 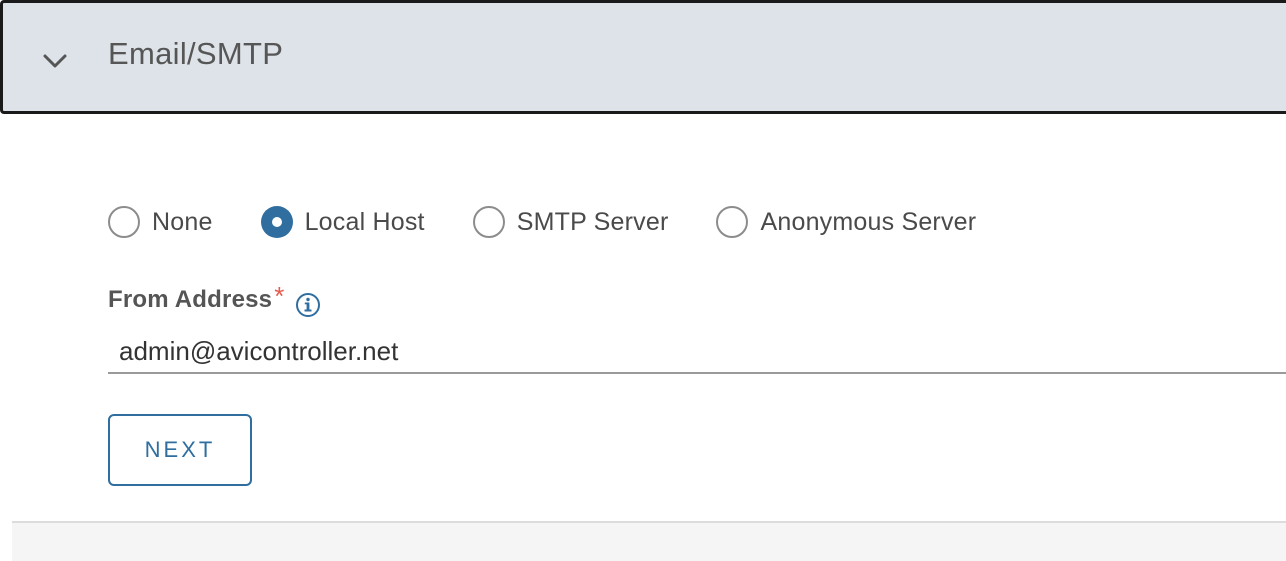 I want to click on radio-option-local-host: Local Host, so click(x=342, y=222).